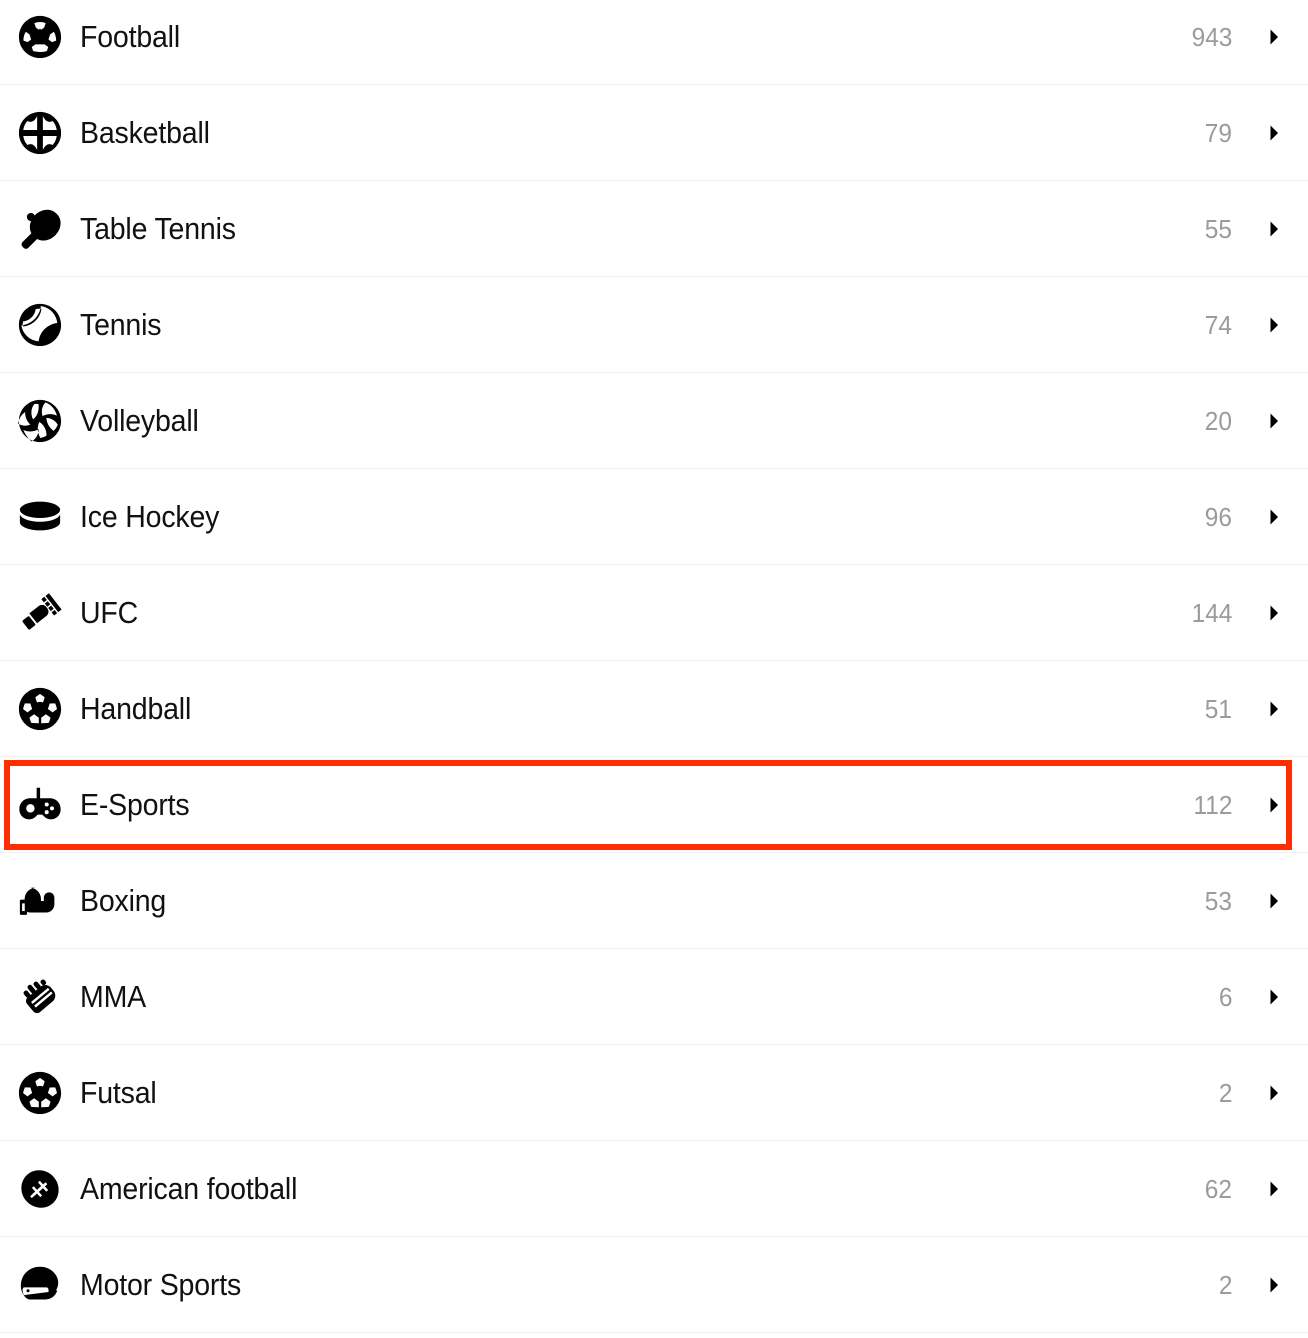 This screenshot has height=1338, width=1308. I want to click on sport-count: 62, so click(1218, 1188).